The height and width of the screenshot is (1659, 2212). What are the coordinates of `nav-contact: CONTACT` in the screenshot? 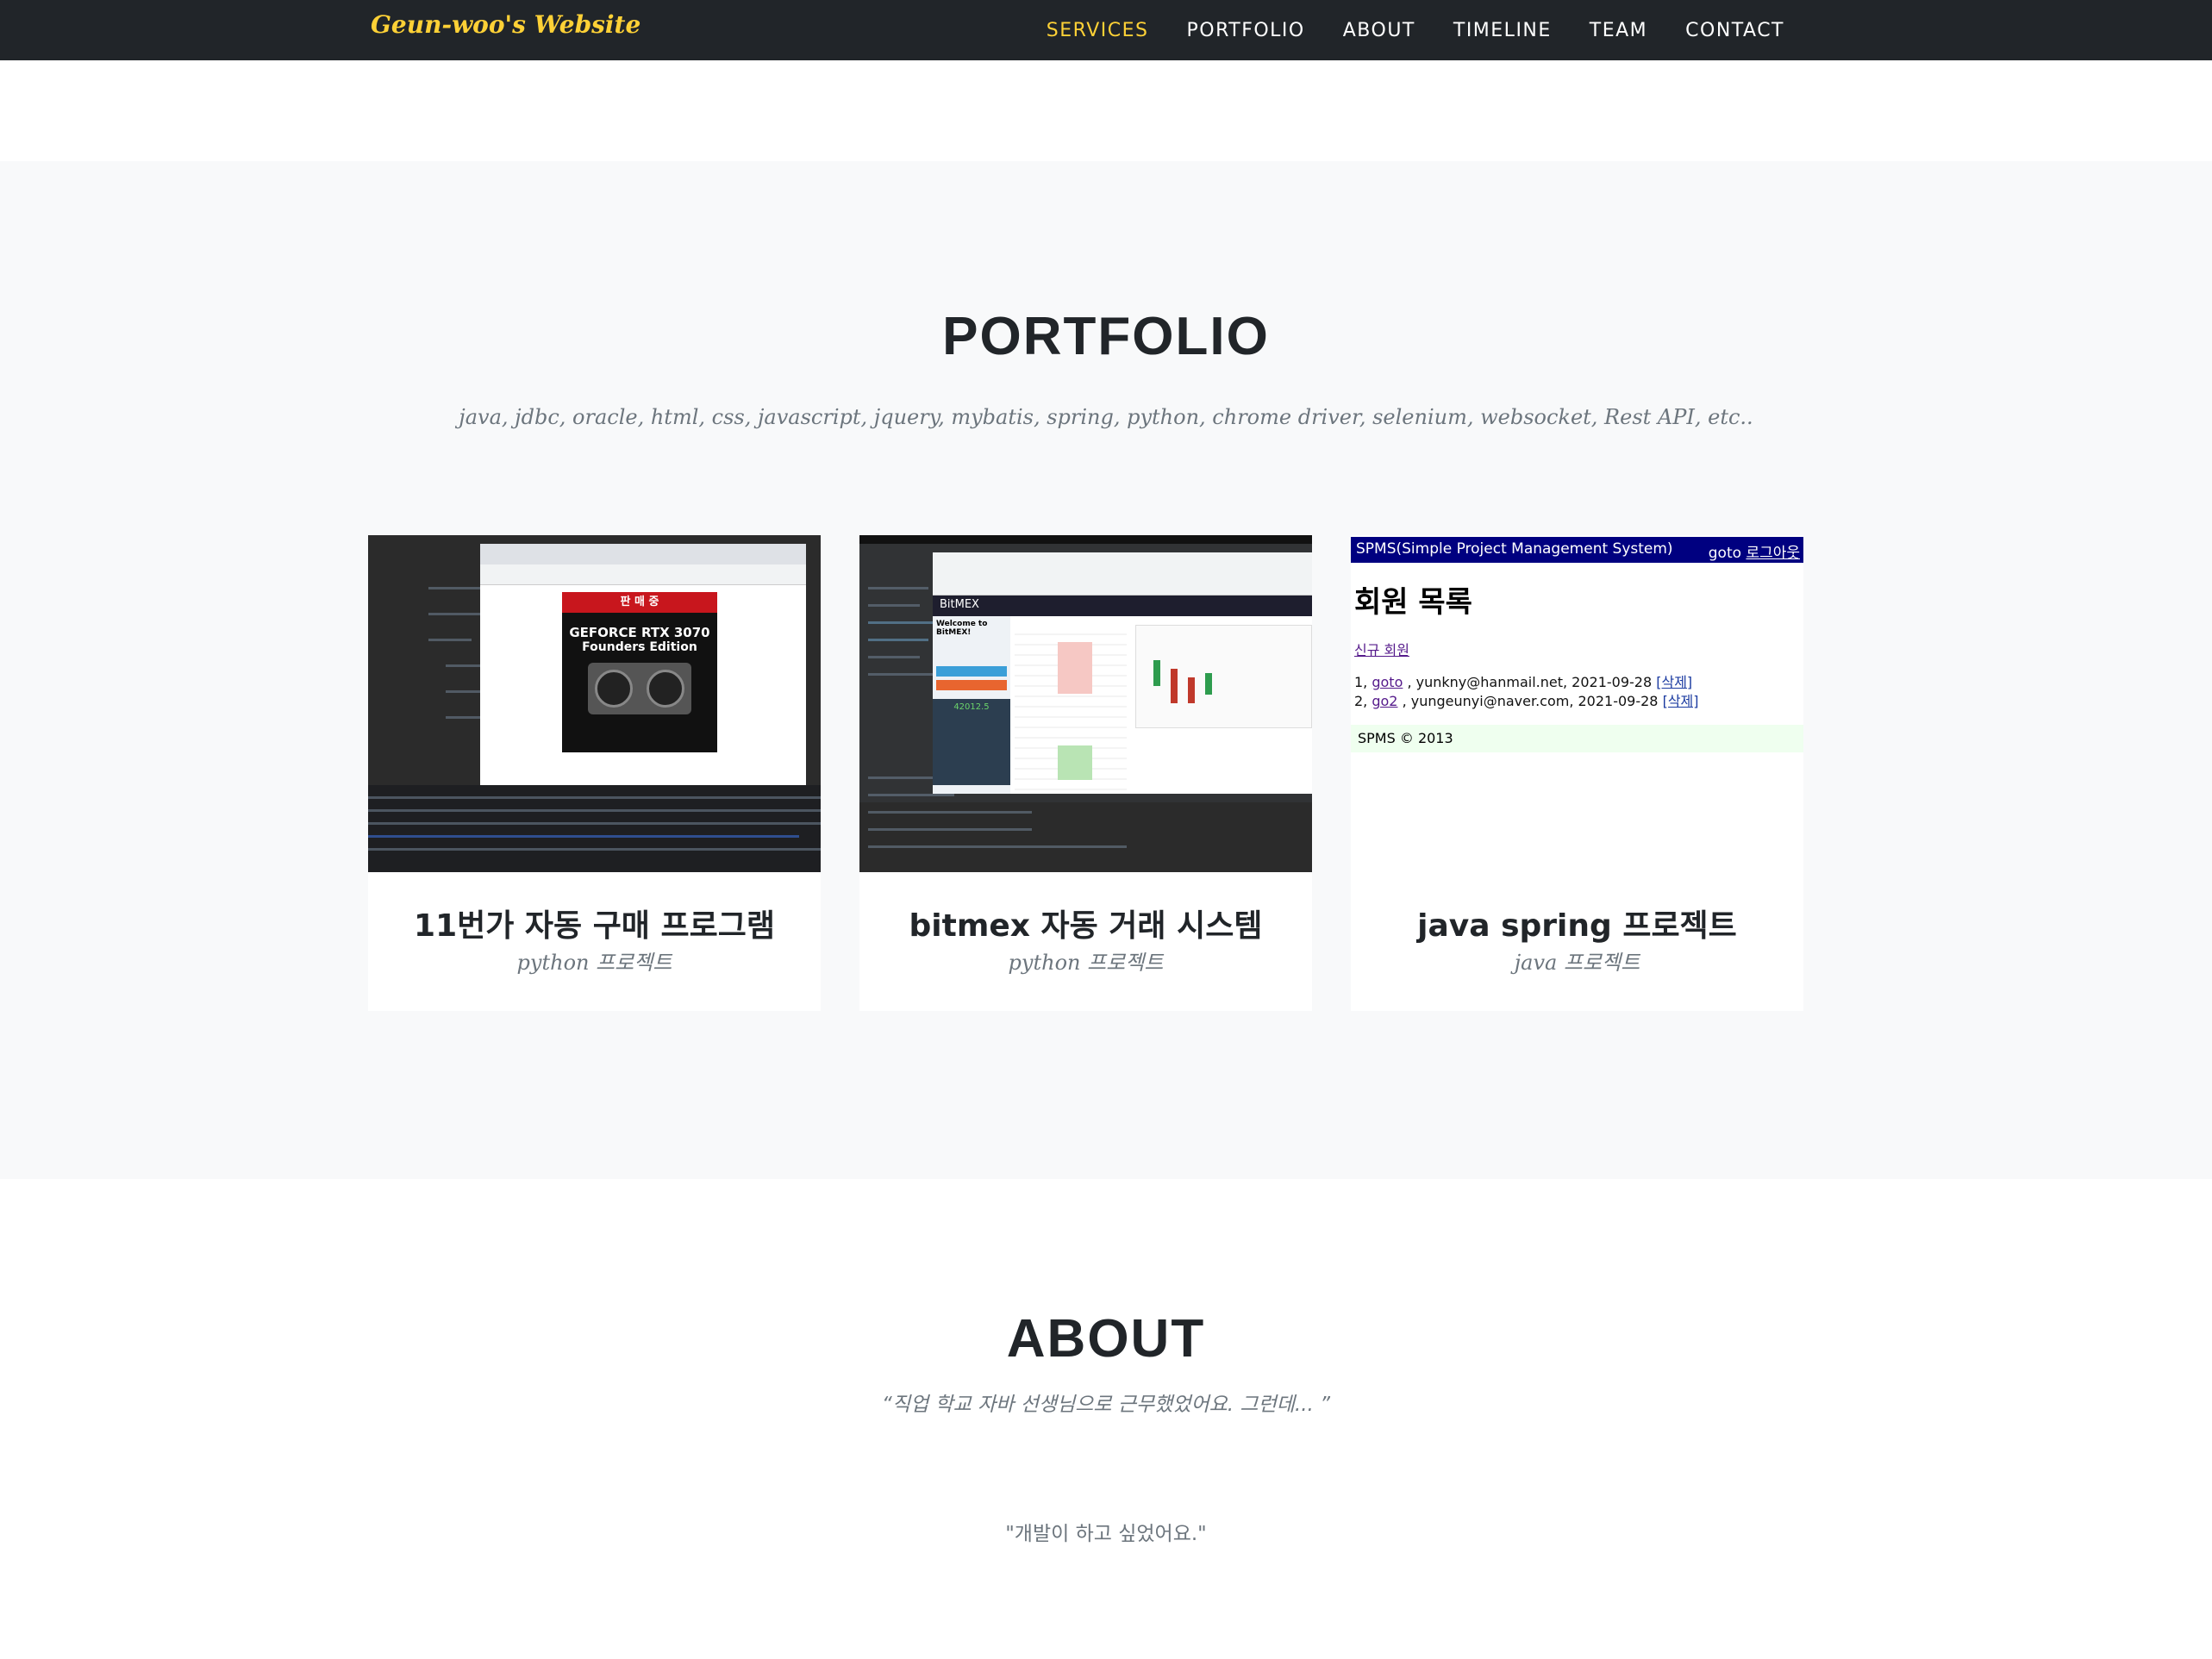 It's located at (1734, 30).